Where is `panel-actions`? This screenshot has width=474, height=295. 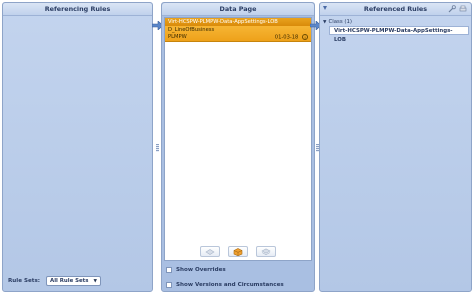 panel-actions is located at coordinates (457, 9).